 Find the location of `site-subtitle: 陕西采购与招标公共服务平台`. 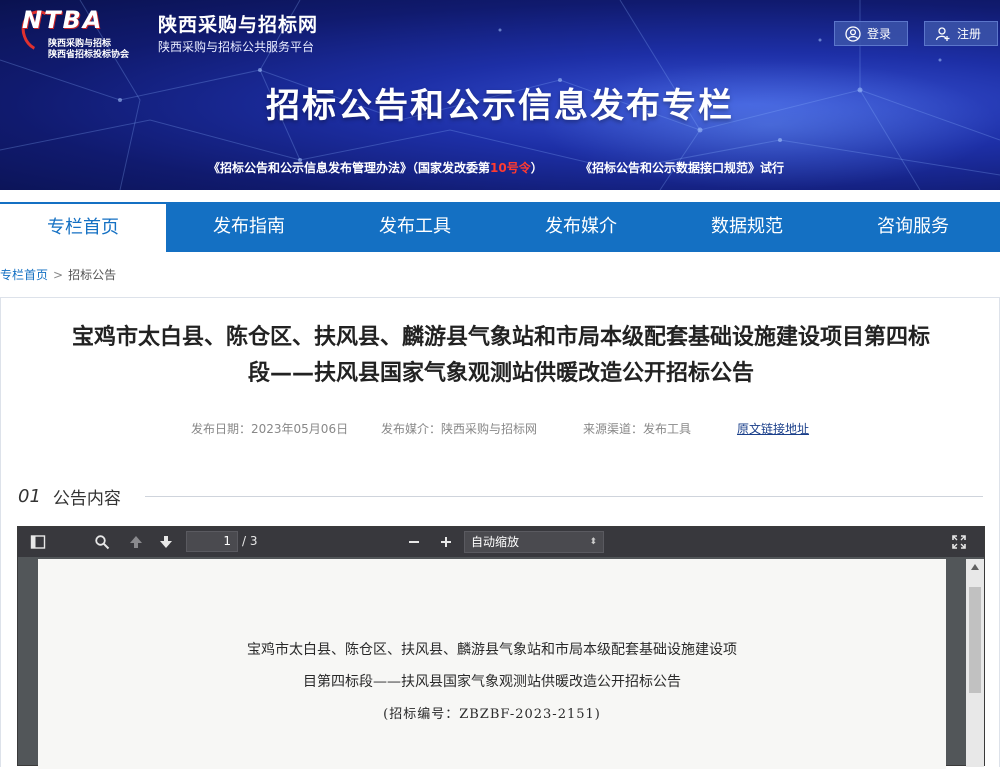

site-subtitle: 陕西采购与招标公共服务平台 is located at coordinates (236, 47).